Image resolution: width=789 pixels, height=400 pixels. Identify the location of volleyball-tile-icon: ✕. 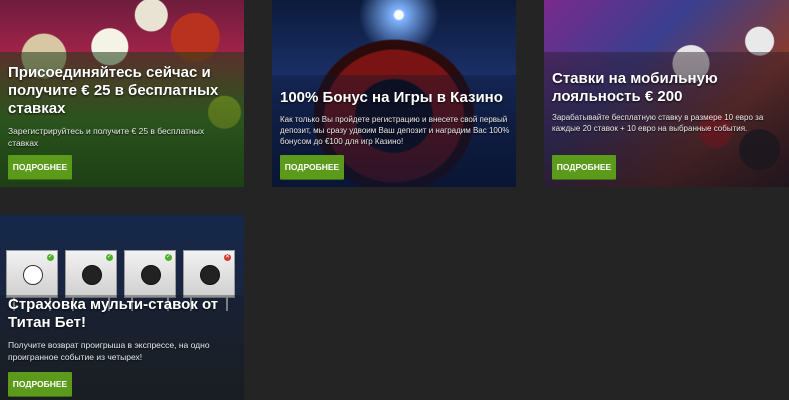
(209, 280).